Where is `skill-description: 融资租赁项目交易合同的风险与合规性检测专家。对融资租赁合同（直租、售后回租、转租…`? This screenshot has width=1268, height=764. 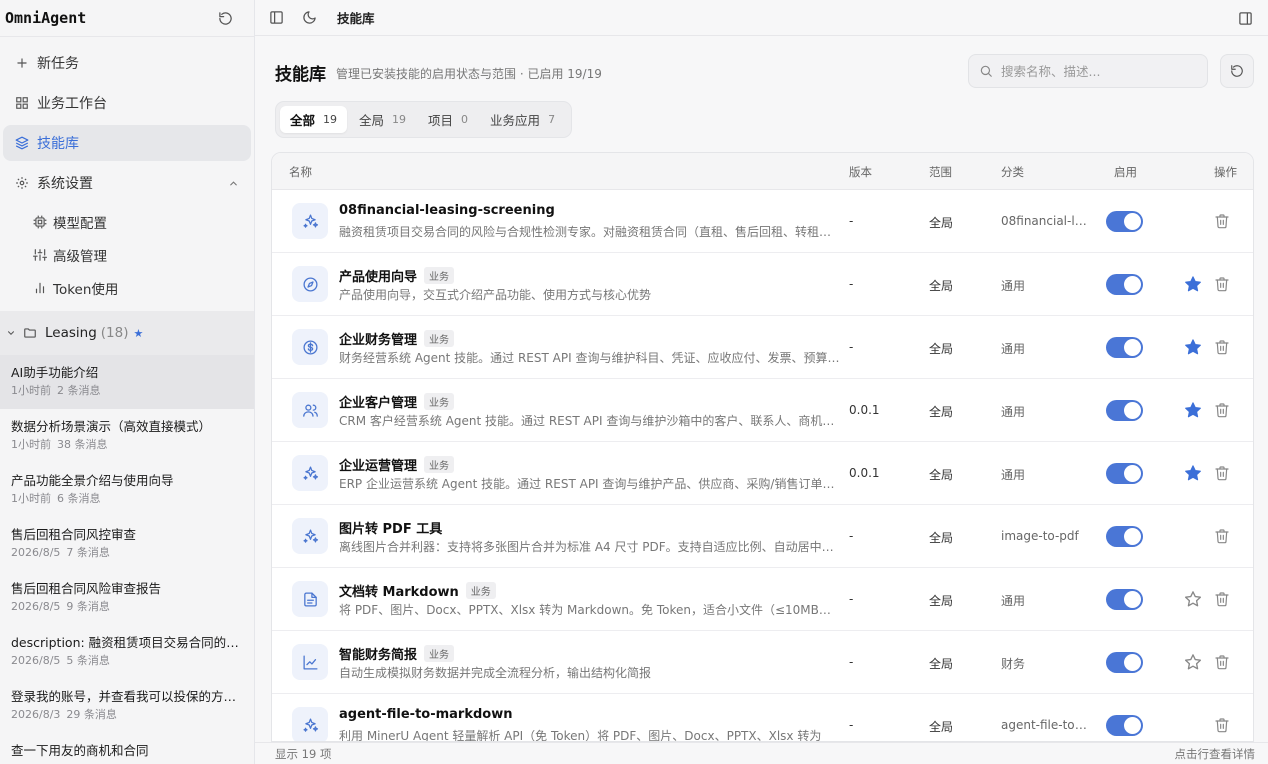 skill-description: 融资租赁项目交易合同的风险与合规性检测专家。对融资租赁合同（直租、售后回租、转租… is located at coordinates (590, 232).